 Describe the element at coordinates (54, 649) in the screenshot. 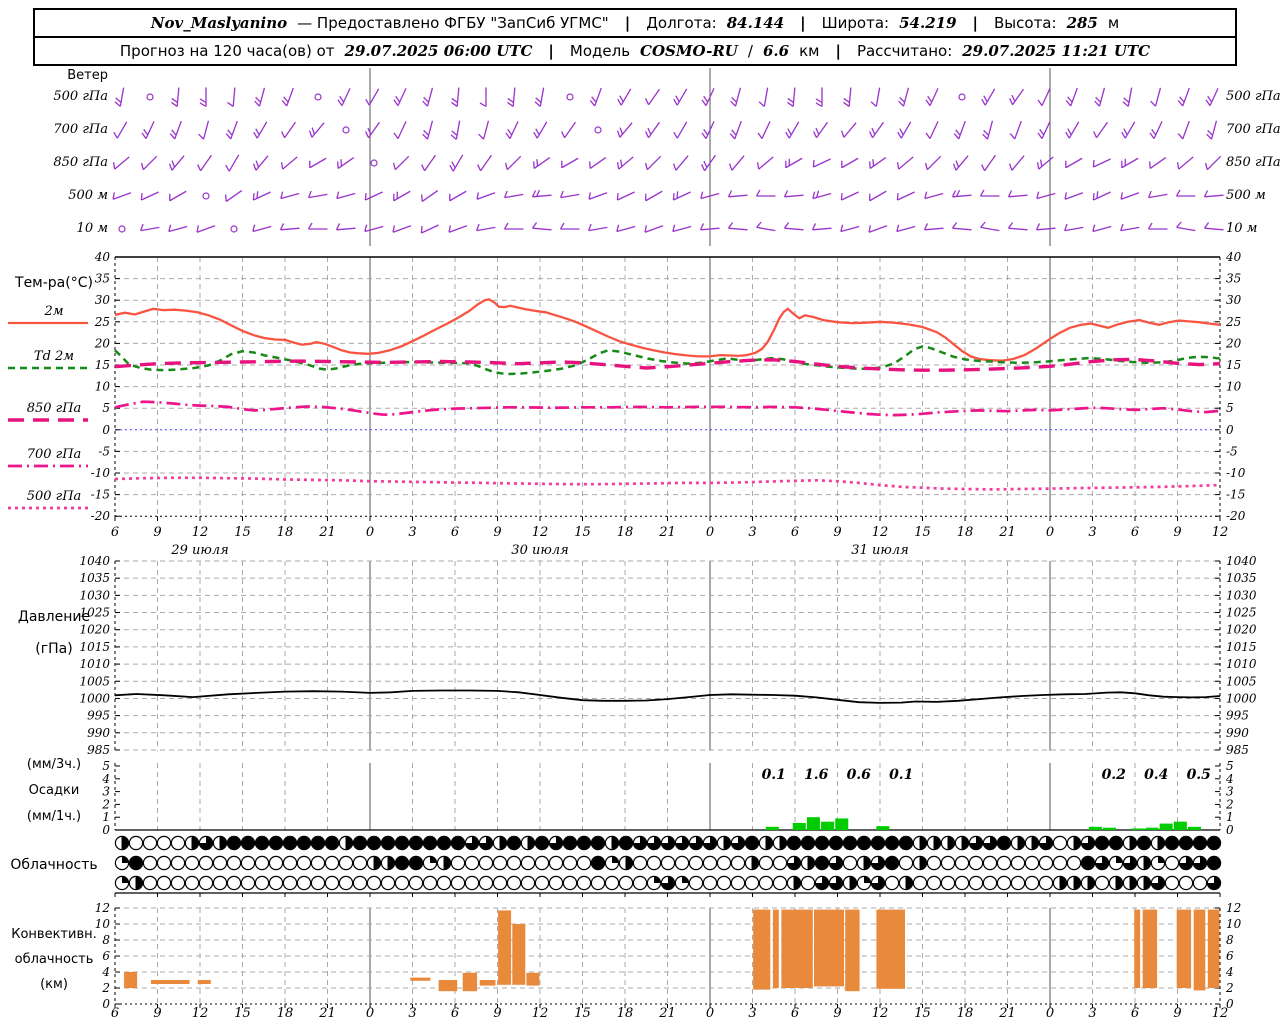

I see `pressure-panel-units: (гПа)` at that location.